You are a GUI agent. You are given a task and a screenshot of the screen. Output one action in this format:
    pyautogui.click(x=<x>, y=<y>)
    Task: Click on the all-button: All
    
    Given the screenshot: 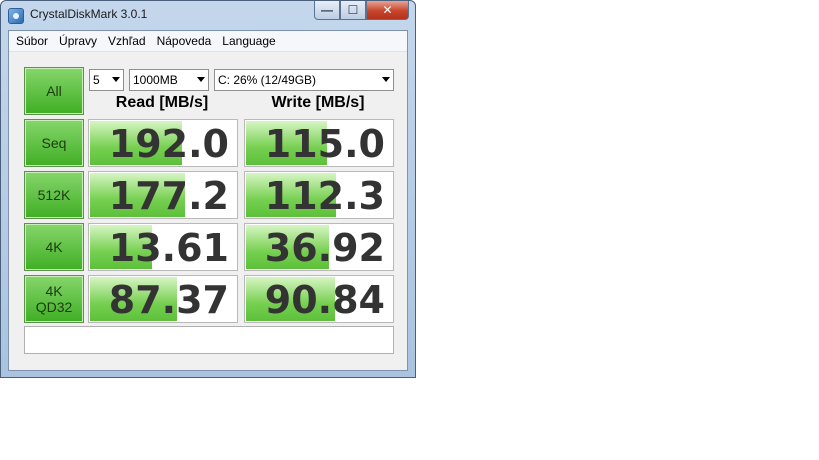 What is the action you would take?
    pyautogui.click(x=54, y=91)
    